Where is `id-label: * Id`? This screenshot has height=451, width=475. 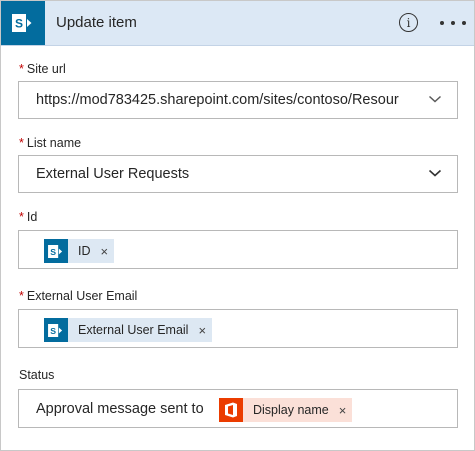
id-label: * Id is located at coordinates (28, 217).